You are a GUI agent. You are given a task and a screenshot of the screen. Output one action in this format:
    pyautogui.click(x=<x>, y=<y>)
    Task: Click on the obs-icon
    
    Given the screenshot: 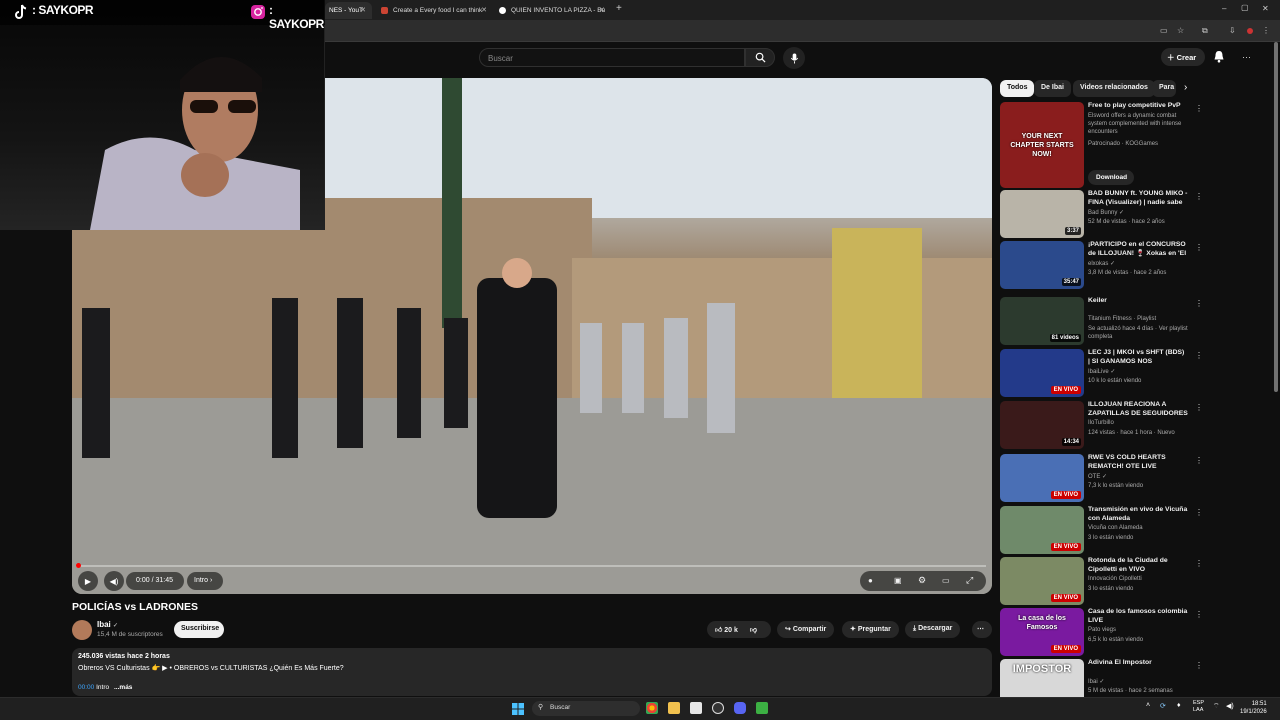 What is the action you would take?
    pyautogui.click(x=718, y=708)
    